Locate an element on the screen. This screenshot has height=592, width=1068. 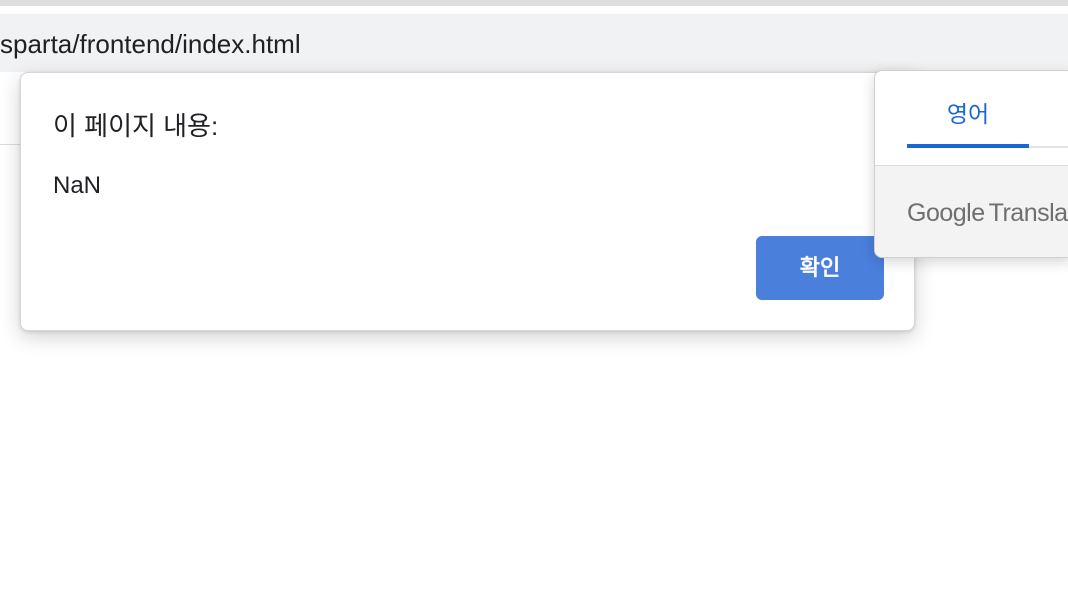
tab-active-indicator is located at coordinates (968, 146).